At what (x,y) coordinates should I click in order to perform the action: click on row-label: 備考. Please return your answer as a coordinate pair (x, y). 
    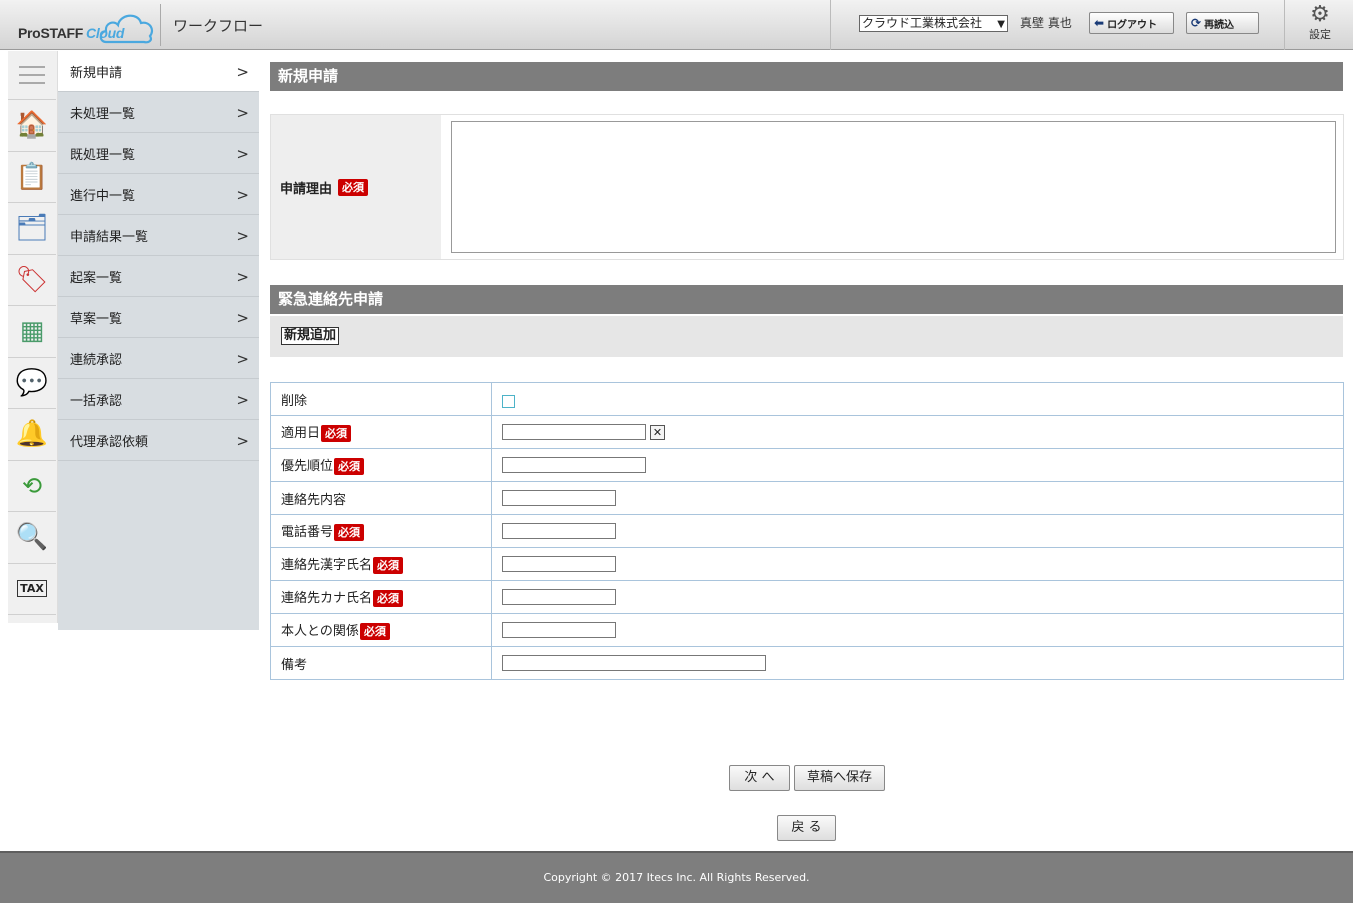
    Looking at the image, I should click on (381, 663).